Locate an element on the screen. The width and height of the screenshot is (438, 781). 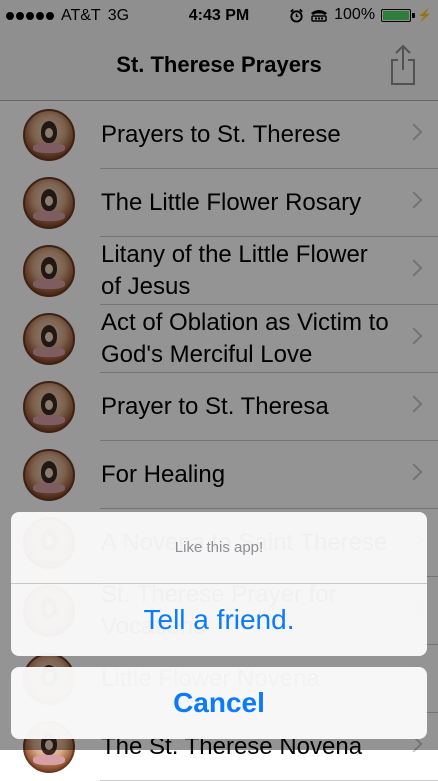
cancel-button: Cancel is located at coordinates (219, 703).